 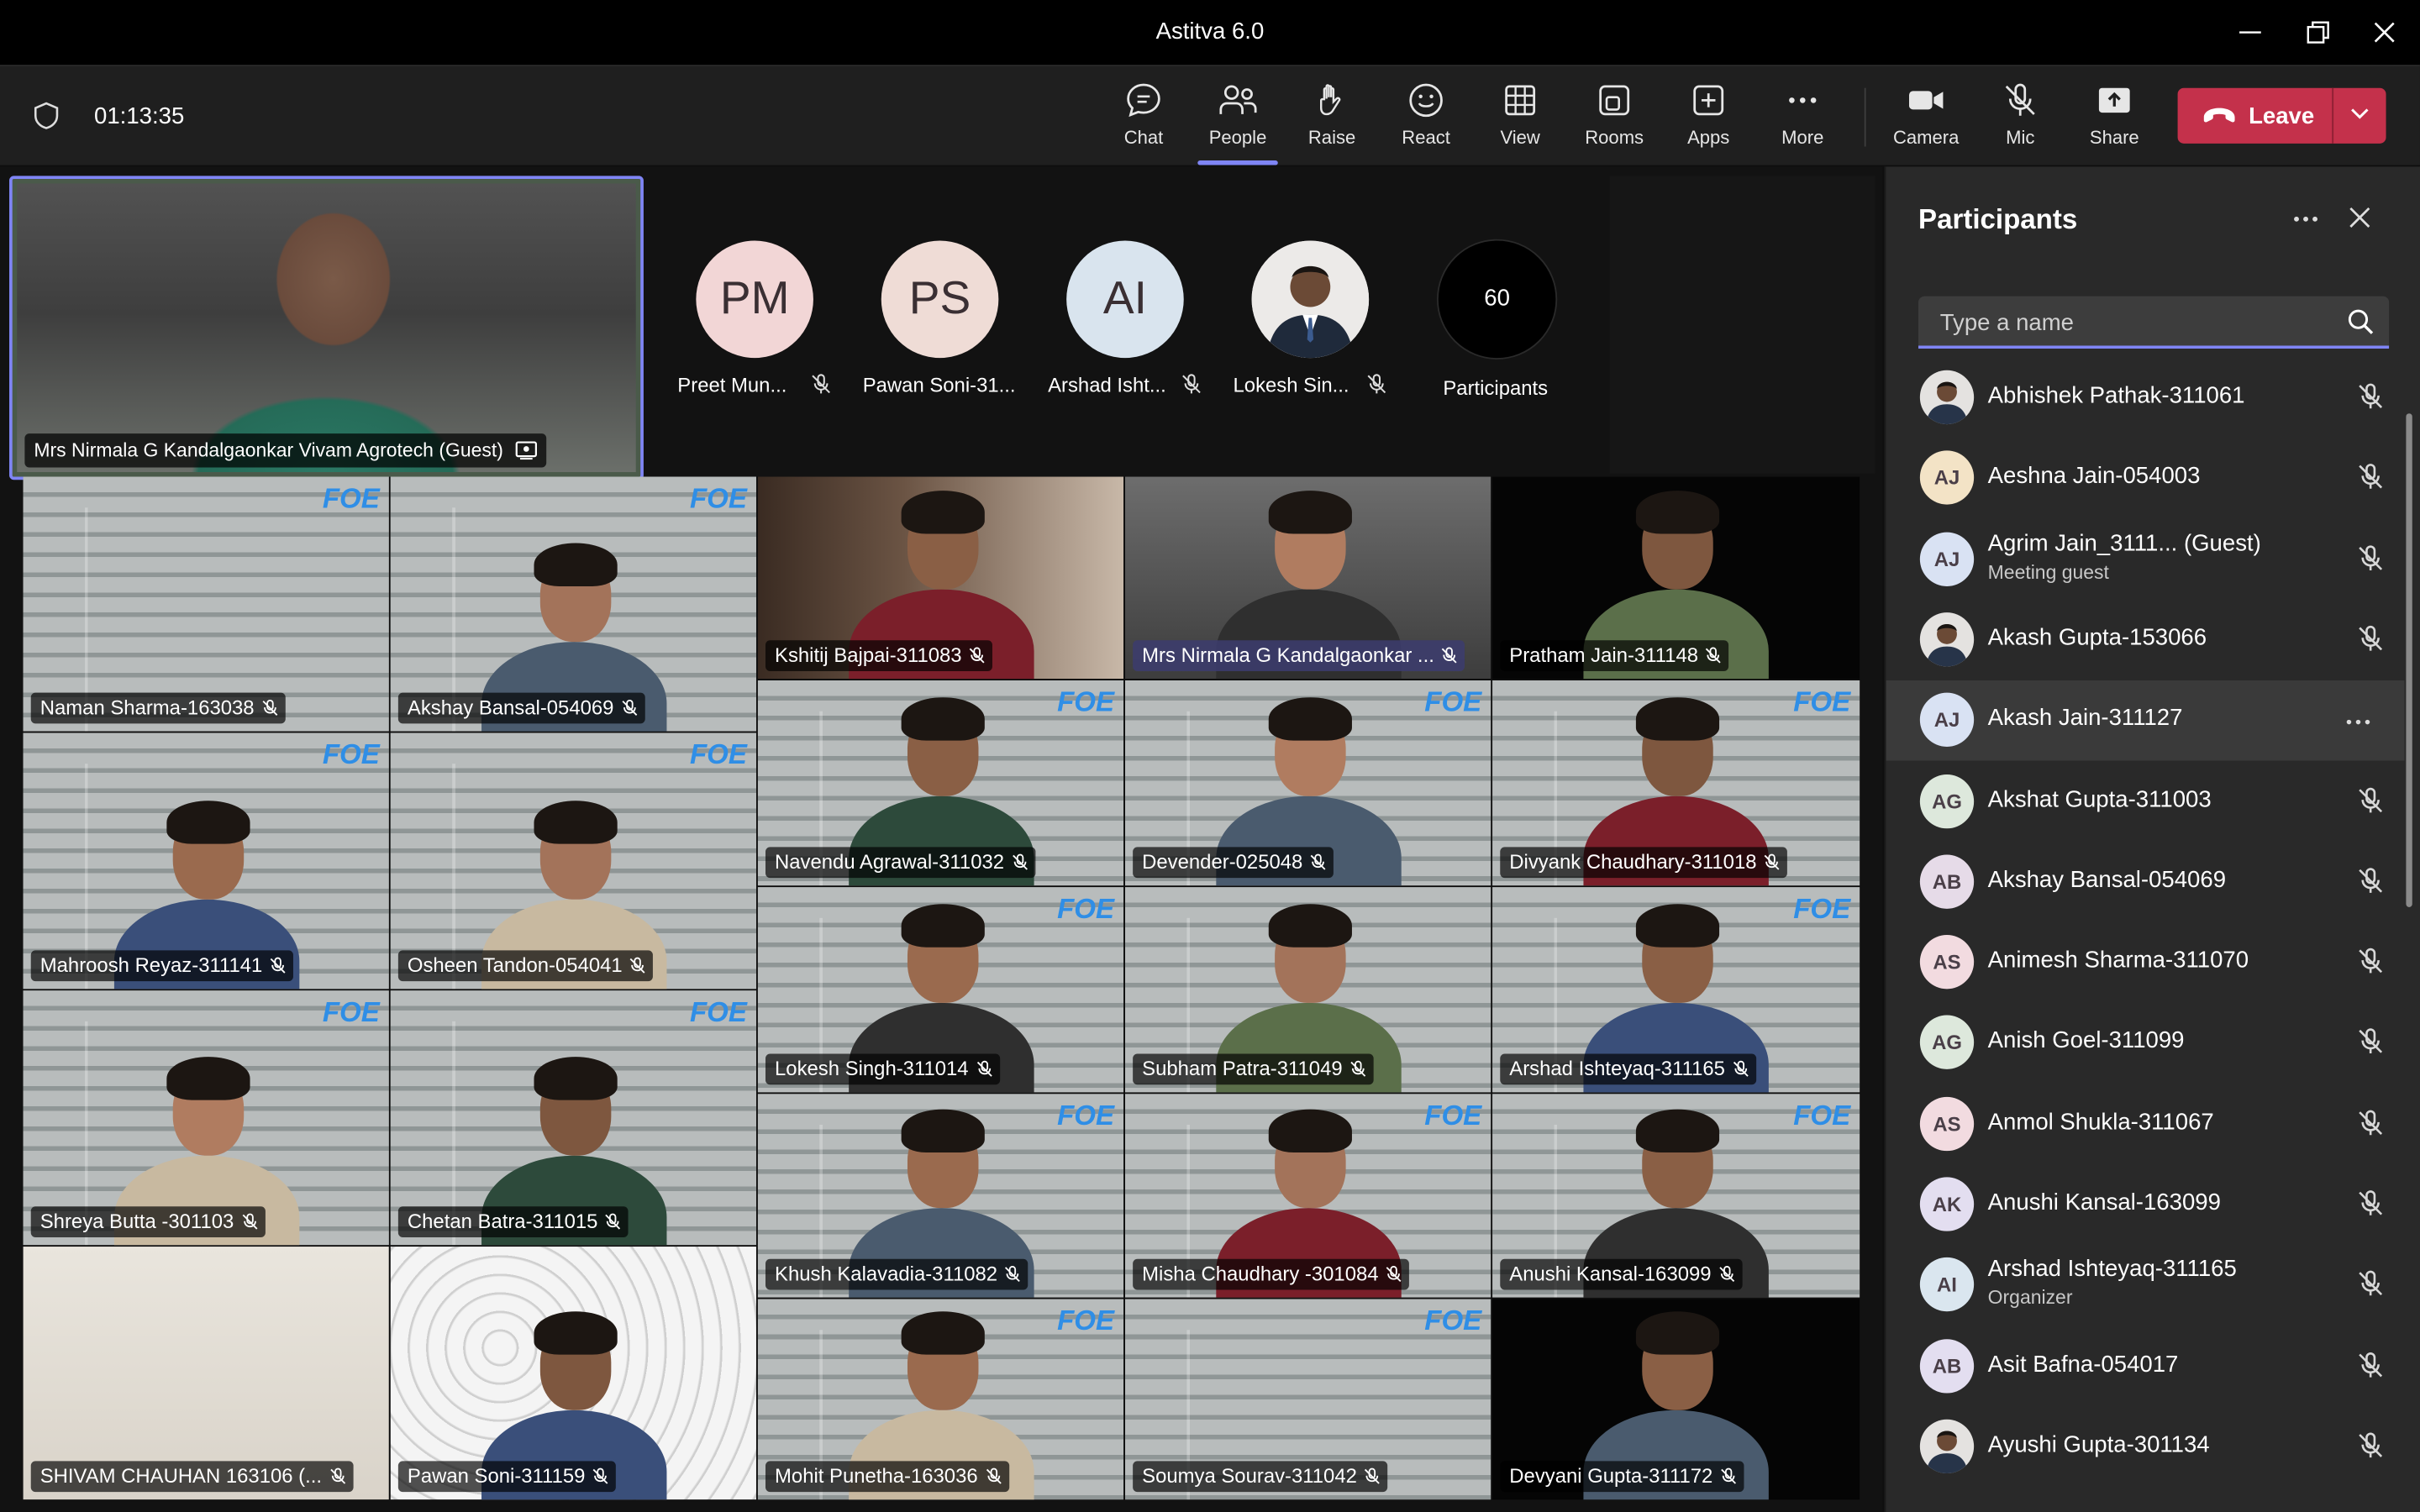 What do you see at coordinates (2020, 120) in the screenshot?
I see `mic-button: Mic` at bounding box center [2020, 120].